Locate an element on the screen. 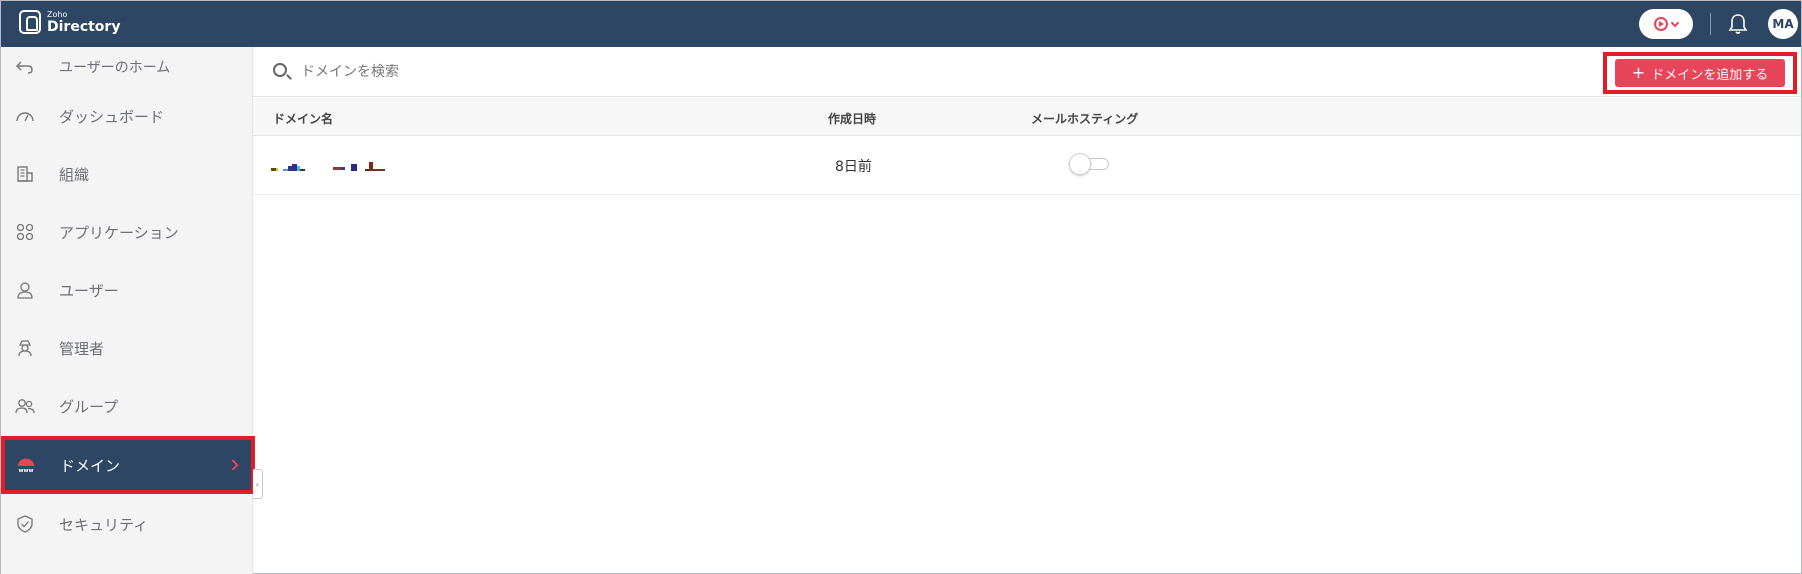 The width and height of the screenshot is (1802, 574). add-domain-label: ドメインを追加する is located at coordinates (1710, 75).